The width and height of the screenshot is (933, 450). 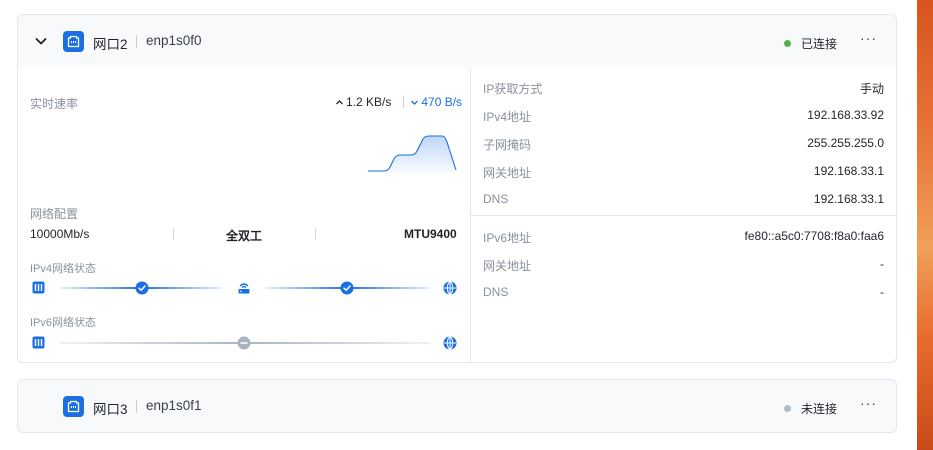 What do you see at coordinates (496, 199) in the screenshot?
I see `ipv4-row-label: DNS` at bounding box center [496, 199].